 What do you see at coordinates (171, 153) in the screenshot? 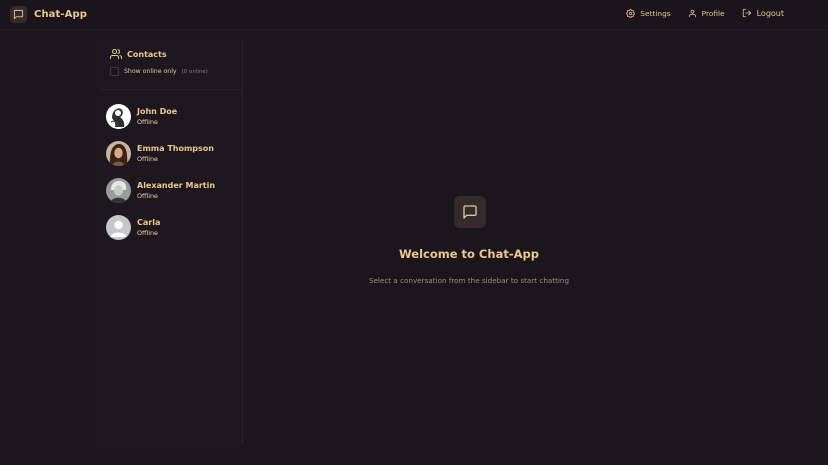
I see `contact-item: Emma Thompson Offline` at bounding box center [171, 153].